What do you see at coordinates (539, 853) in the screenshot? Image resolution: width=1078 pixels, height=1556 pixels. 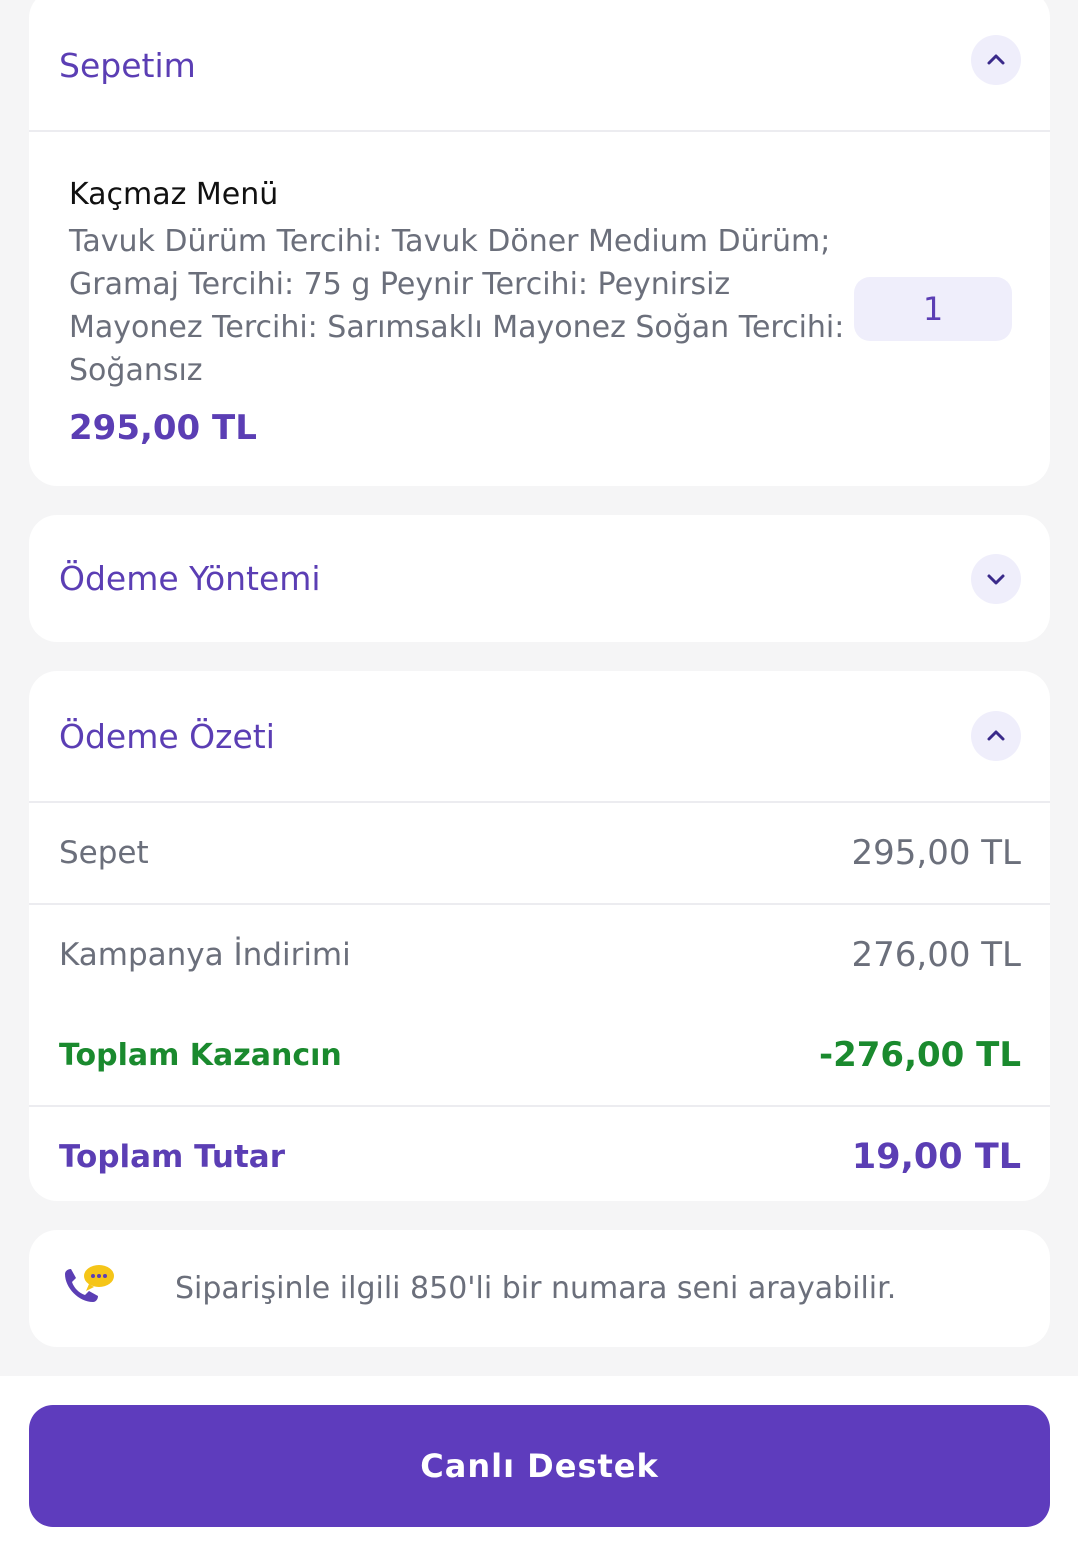 I see `summary-row-basket: Sepet 295,00 TL` at bounding box center [539, 853].